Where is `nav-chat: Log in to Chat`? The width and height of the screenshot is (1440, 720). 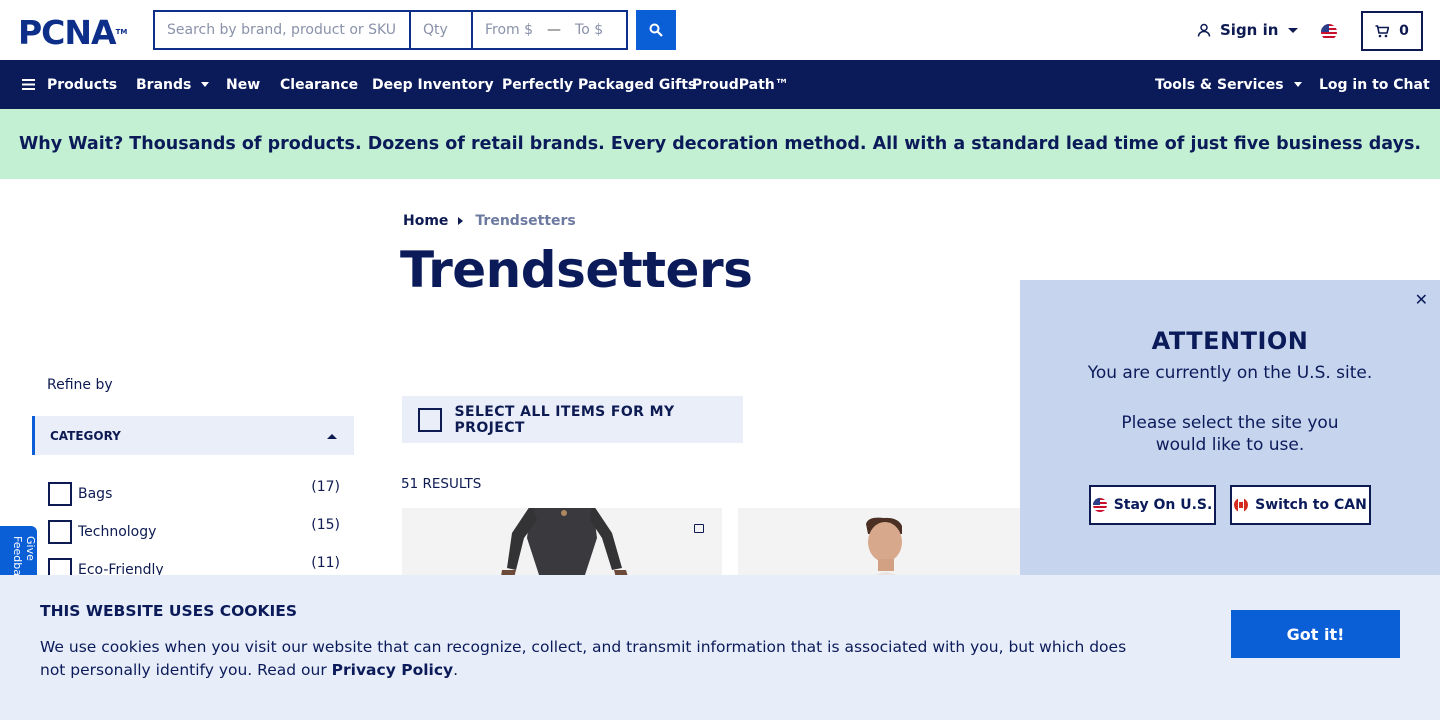
nav-chat: Log in to Chat is located at coordinates (1374, 84).